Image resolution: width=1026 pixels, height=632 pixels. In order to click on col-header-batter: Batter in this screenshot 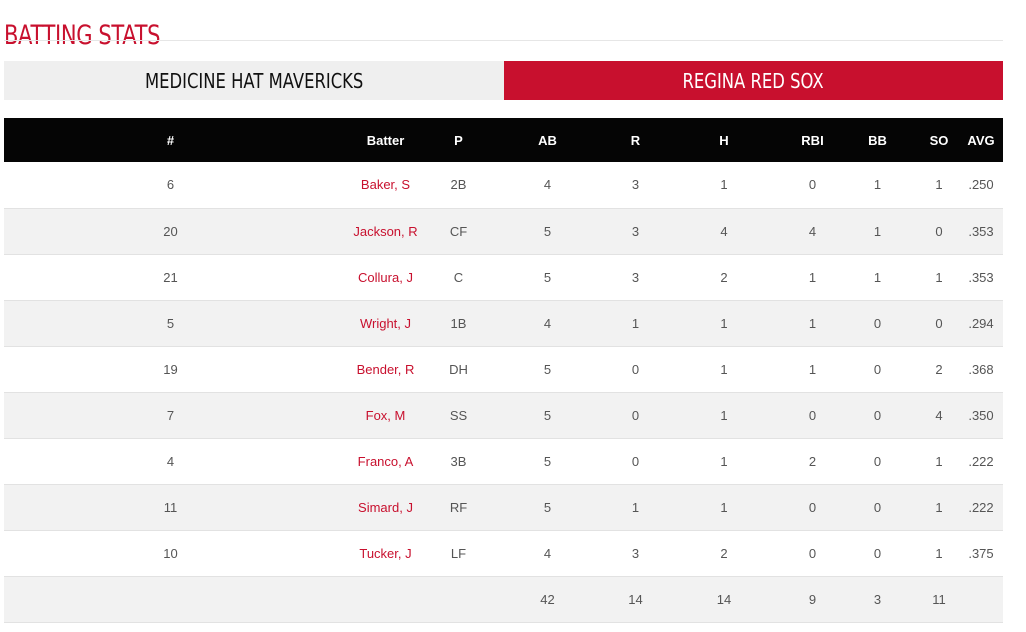, I will do `click(385, 140)`.